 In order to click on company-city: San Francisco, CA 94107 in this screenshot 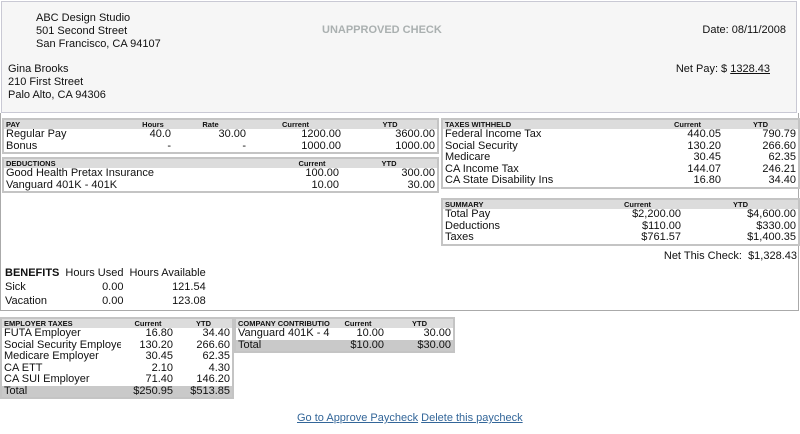, I will do `click(98, 44)`.